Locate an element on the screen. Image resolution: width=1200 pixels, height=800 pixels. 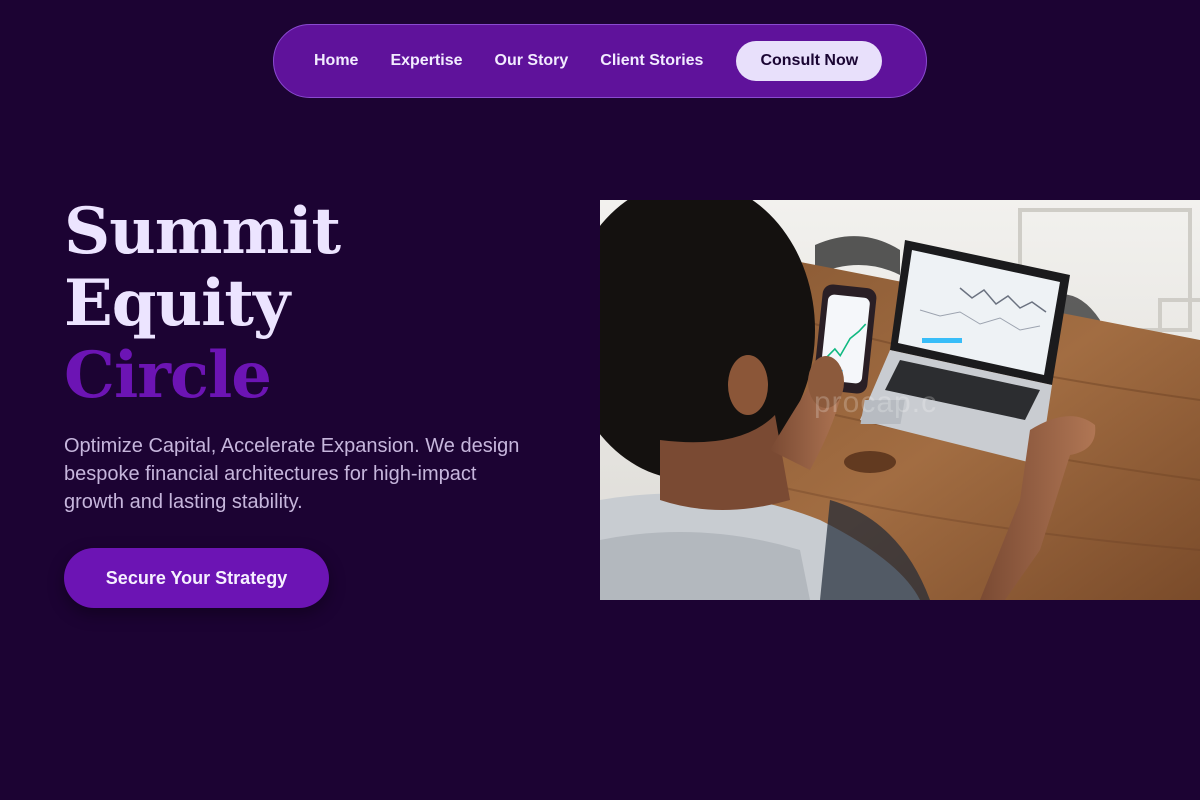
secure-strategy-button: Secure Your Strategy is located at coordinates (196, 578).